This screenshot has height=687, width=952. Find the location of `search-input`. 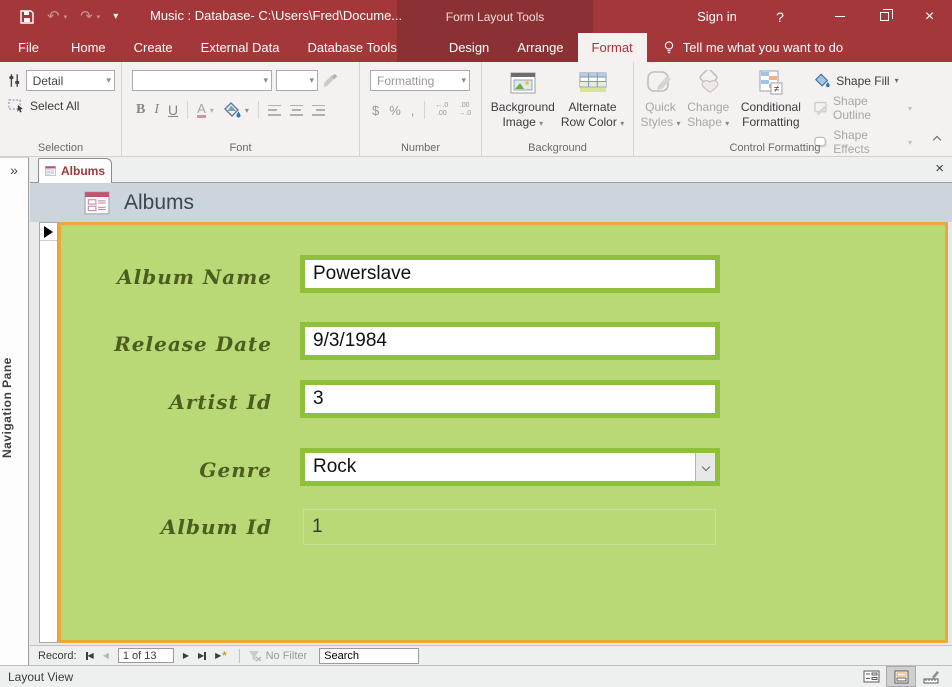

search-input is located at coordinates (369, 655).